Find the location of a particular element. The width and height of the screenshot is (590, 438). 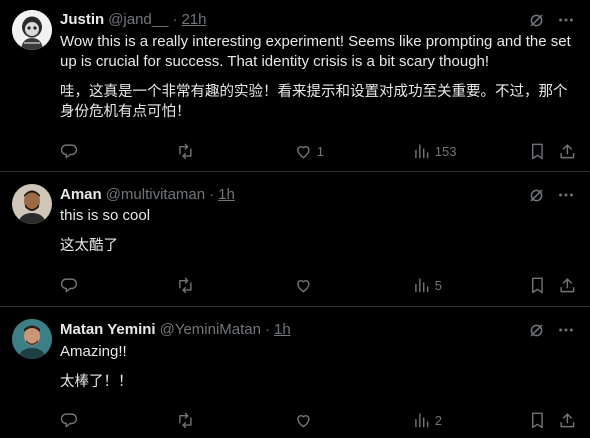

view-count: 2 is located at coordinates (438, 420).